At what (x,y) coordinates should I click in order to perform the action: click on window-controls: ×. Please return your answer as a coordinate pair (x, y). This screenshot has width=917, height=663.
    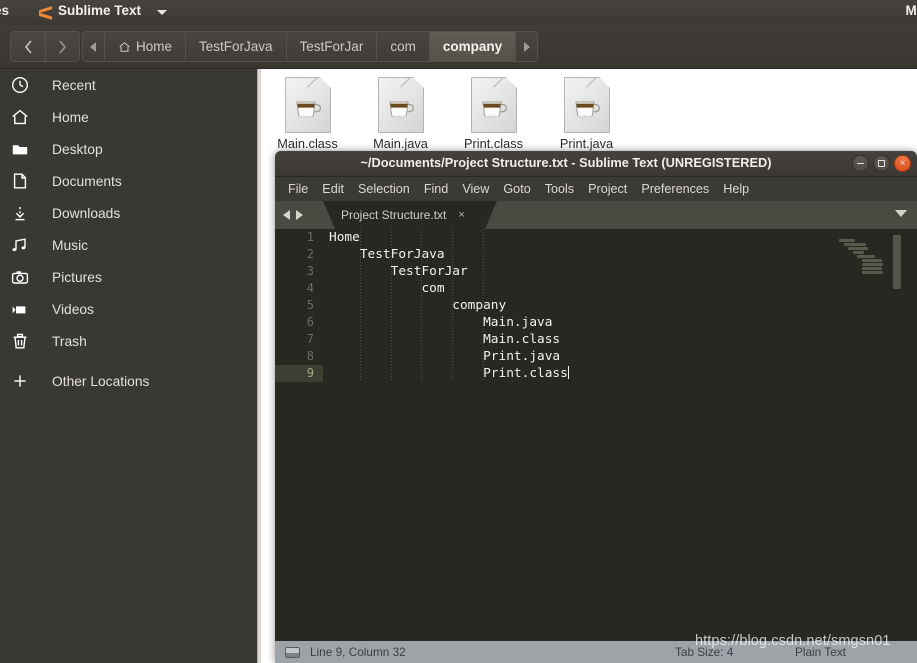
    Looking at the image, I should click on (881, 163).